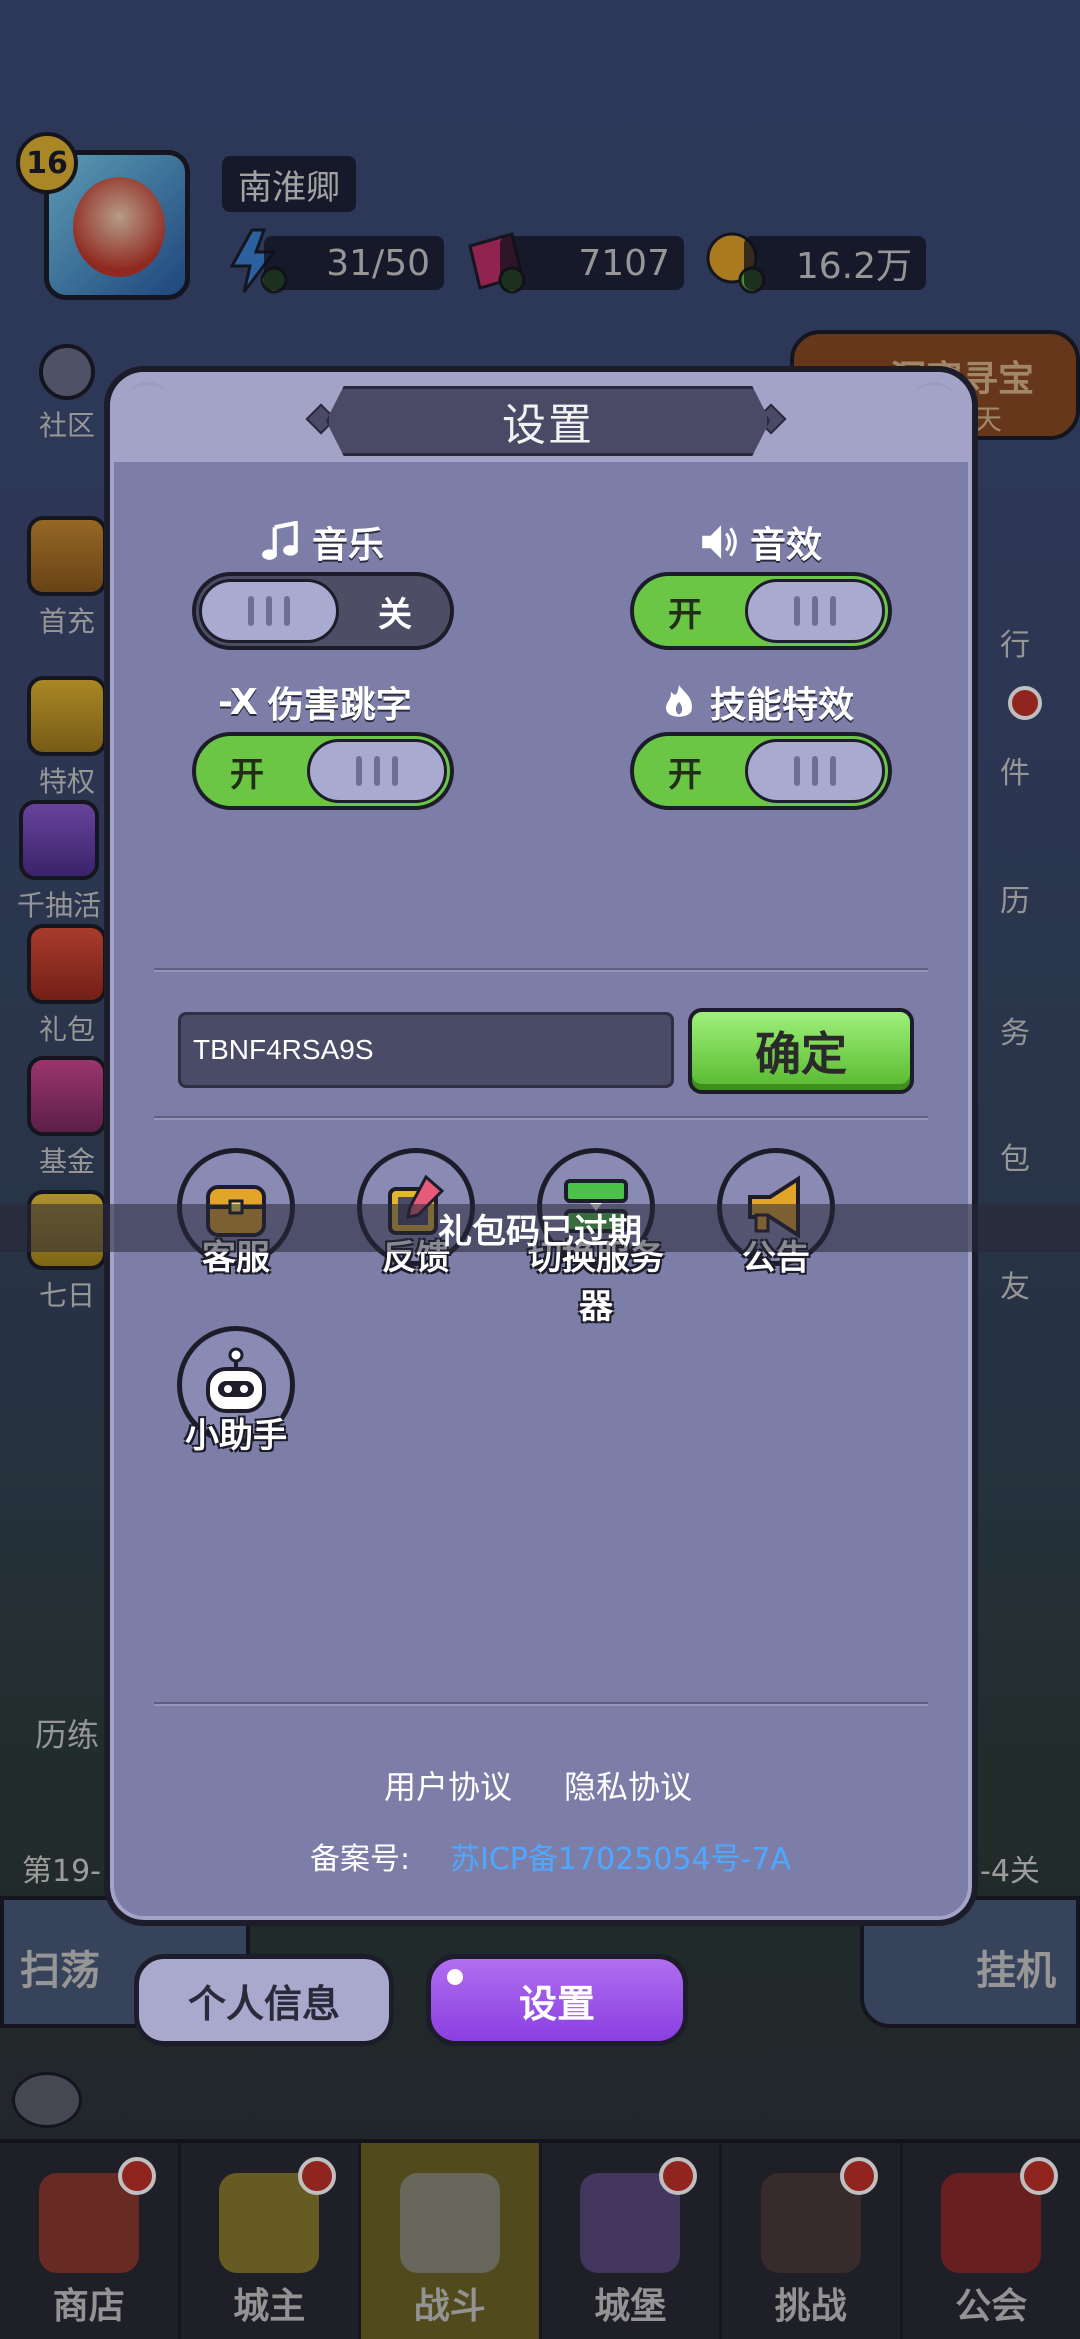 The width and height of the screenshot is (1080, 2339). What do you see at coordinates (801, 1051) in the screenshot?
I see `confirm-button: 确定` at bounding box center [801, 1051].